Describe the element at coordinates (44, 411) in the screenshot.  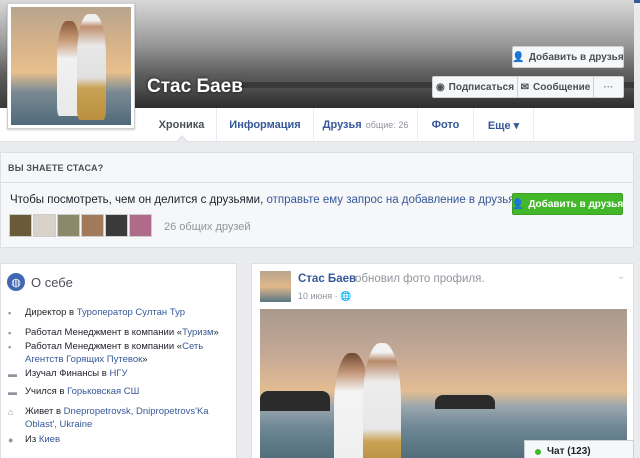
I see `about-row-text: Живет в` at that location.